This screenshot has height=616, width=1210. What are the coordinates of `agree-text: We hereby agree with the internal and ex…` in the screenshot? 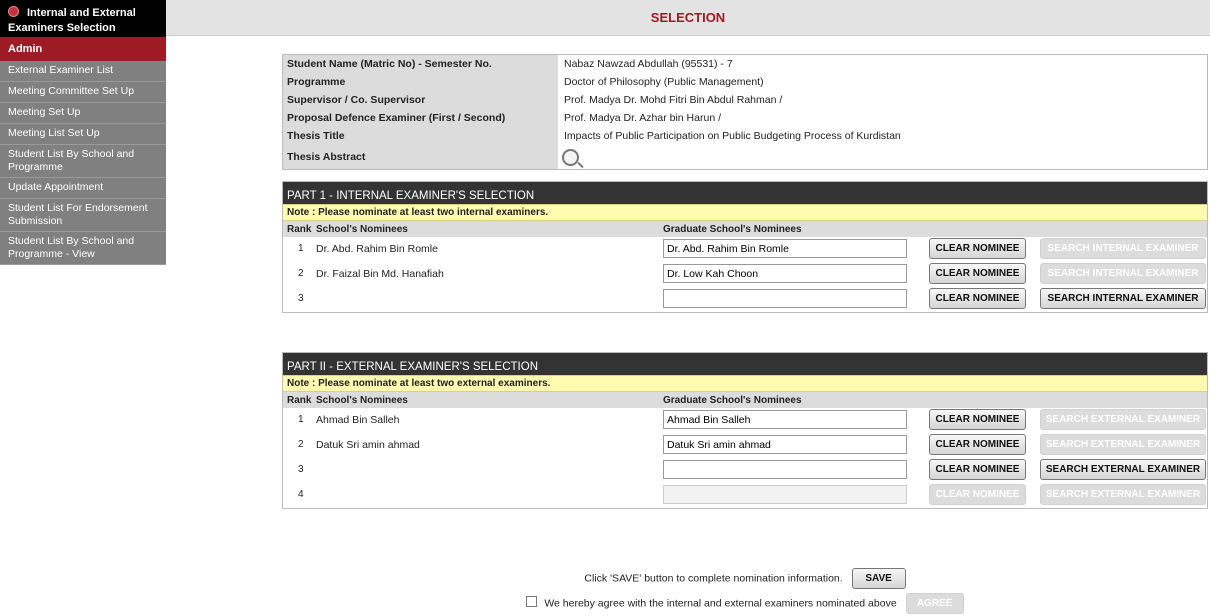 It's located at (720, 603).